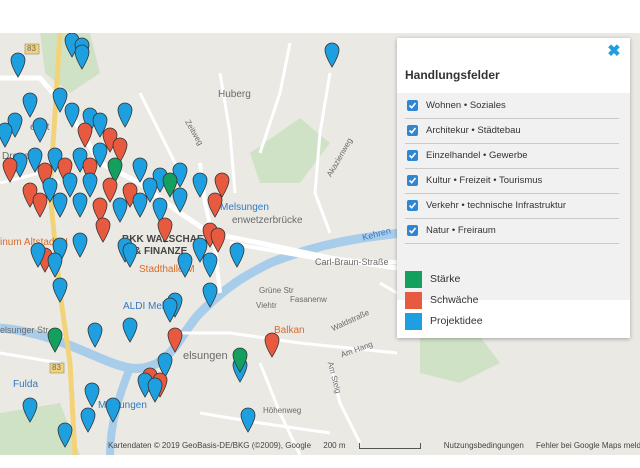 This screenshot has height=468, width=640. What do you see at coordinates (588, 445) in the screenshot?
I see `report-error-link: Fehler bei Google Maps melden` at bounding box center [588, 445].